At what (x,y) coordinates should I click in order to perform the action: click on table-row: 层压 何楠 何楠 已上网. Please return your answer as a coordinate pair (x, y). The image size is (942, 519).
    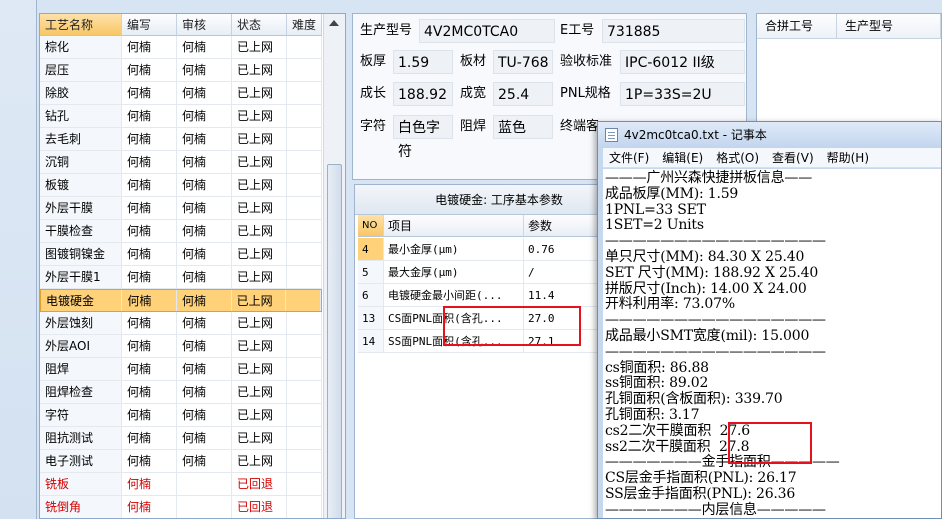
    Looking at the image, I should click on (181, 70).